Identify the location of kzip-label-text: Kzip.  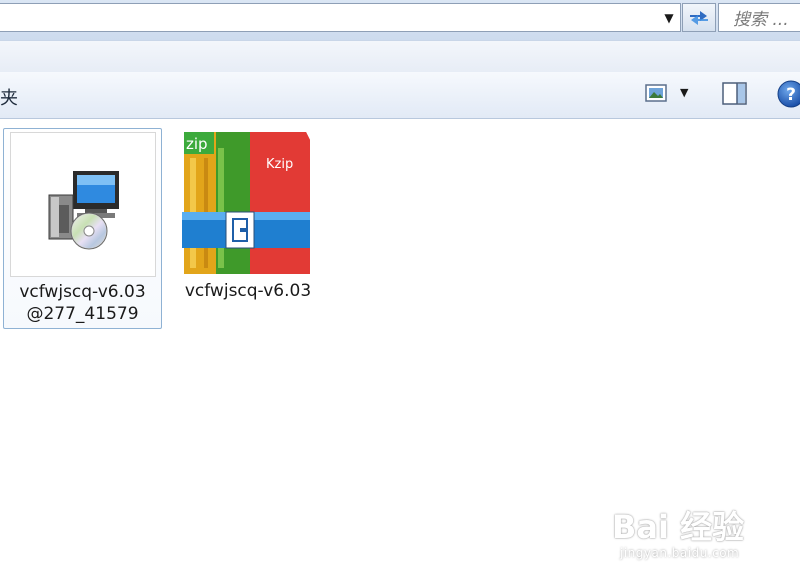
(279, 164).